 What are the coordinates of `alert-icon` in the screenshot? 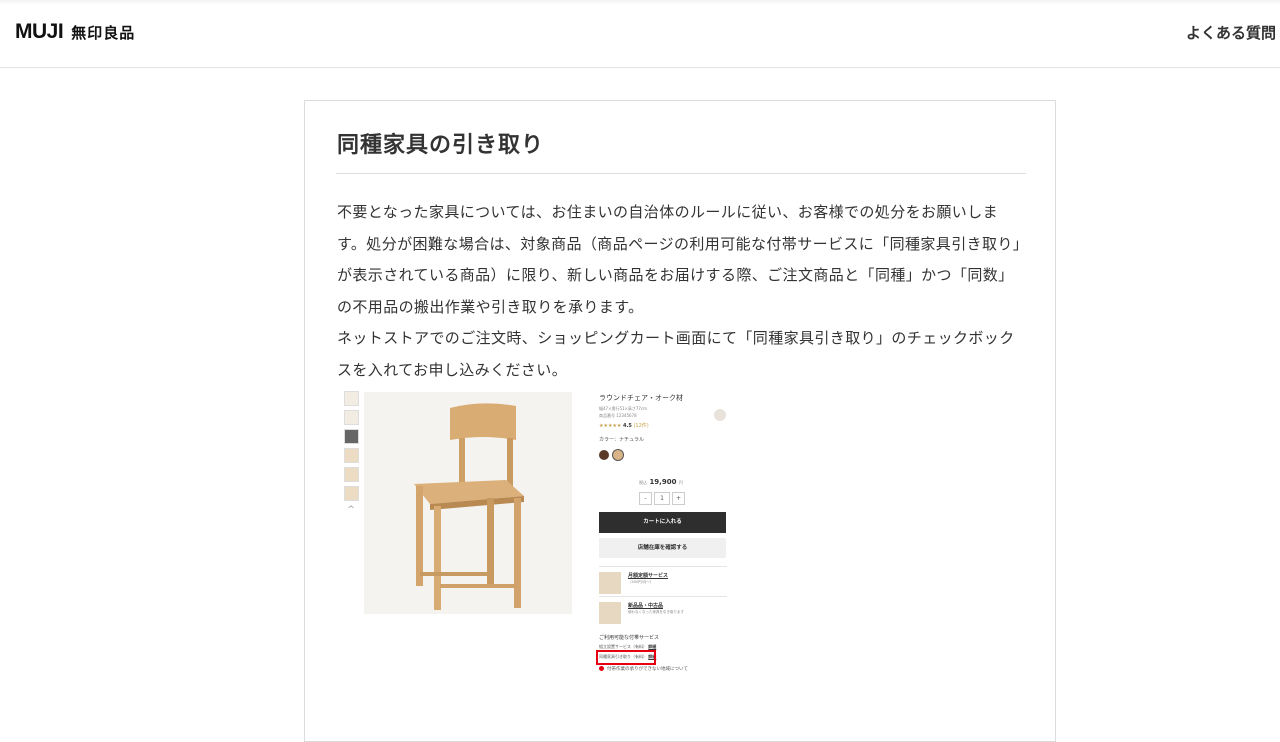 It's located at (601, 668).